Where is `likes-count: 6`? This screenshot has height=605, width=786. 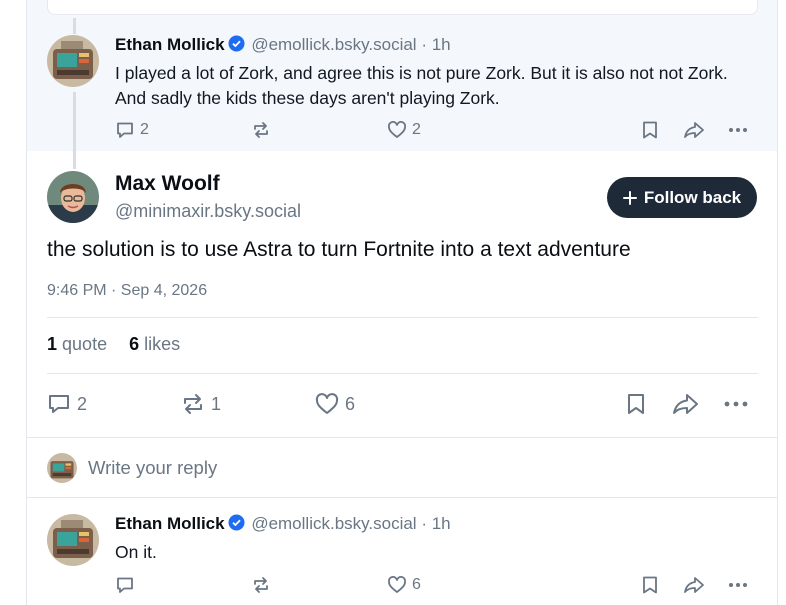 likes-count: 6 is located at coordinates (134, 344).